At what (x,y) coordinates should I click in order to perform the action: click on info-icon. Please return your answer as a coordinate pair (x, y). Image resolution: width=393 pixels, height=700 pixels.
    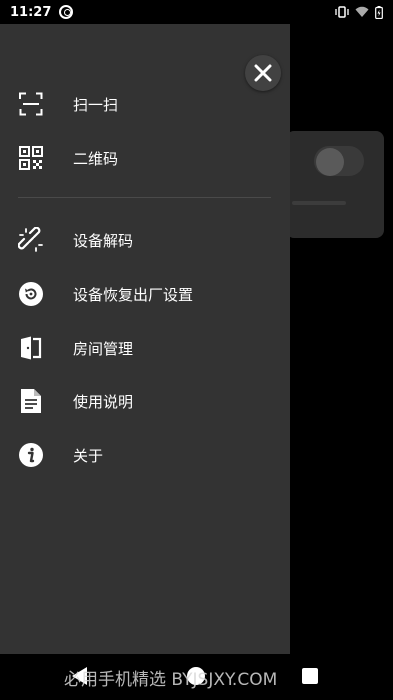
    Looking at the image, I should click on (31, 455).